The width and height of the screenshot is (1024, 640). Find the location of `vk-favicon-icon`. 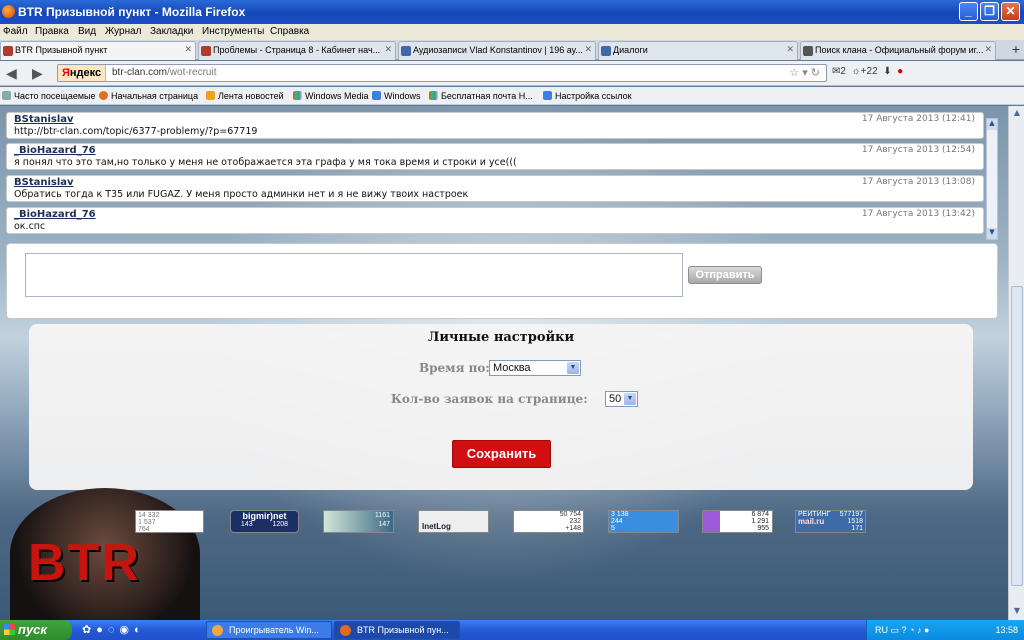

vk-favicon-icon is located at coordinates (406, 51).